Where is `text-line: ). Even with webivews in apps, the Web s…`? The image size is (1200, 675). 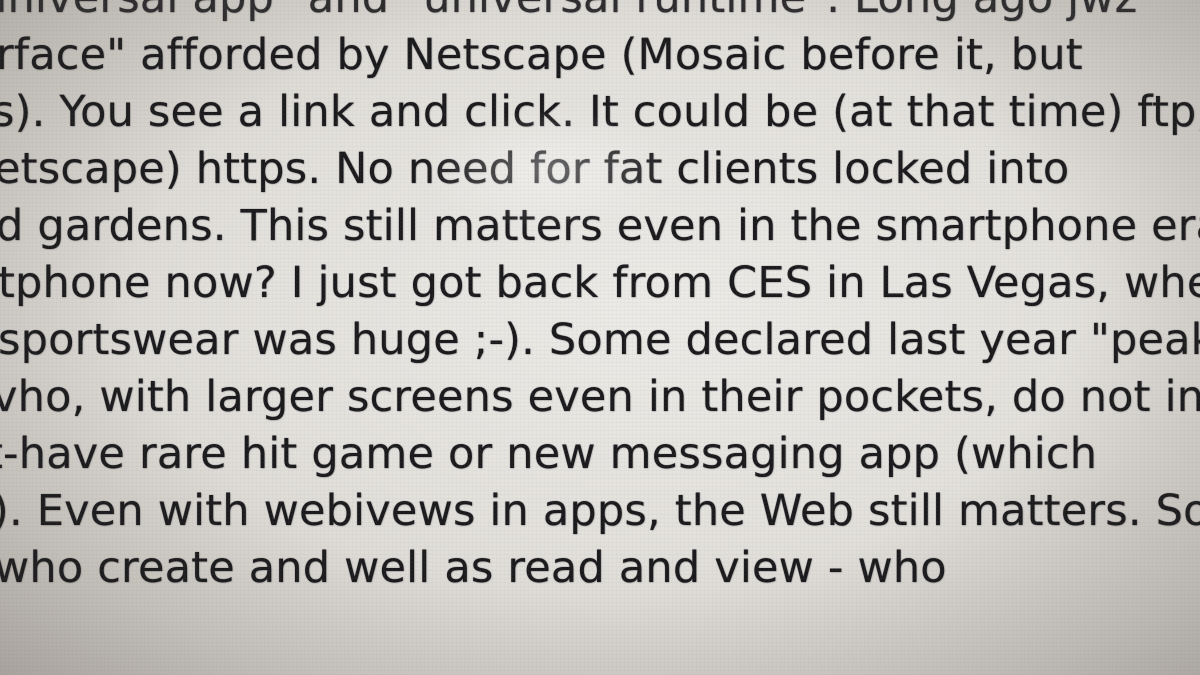
text-line: ). Even with webivews in apps, the Web s… is located at coordinates (600, 511).